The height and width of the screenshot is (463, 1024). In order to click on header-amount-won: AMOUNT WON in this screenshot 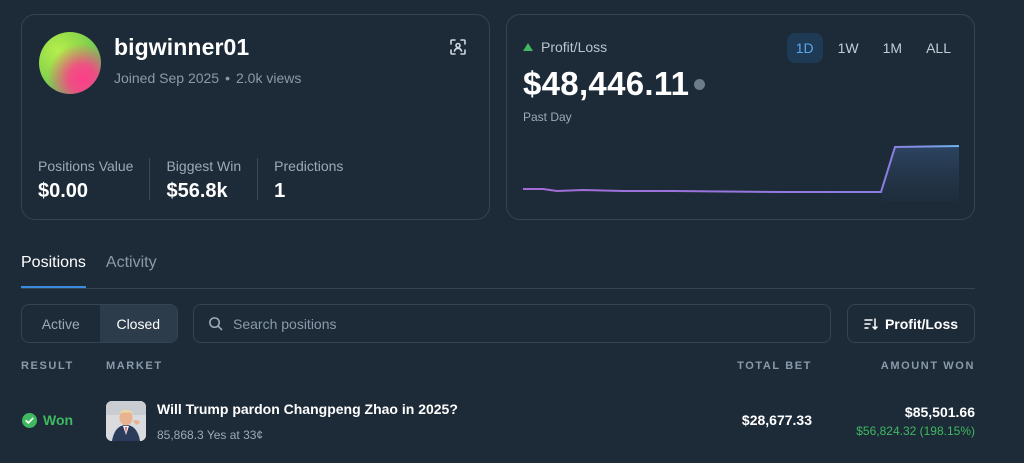, I will do `click(927, 366)`.